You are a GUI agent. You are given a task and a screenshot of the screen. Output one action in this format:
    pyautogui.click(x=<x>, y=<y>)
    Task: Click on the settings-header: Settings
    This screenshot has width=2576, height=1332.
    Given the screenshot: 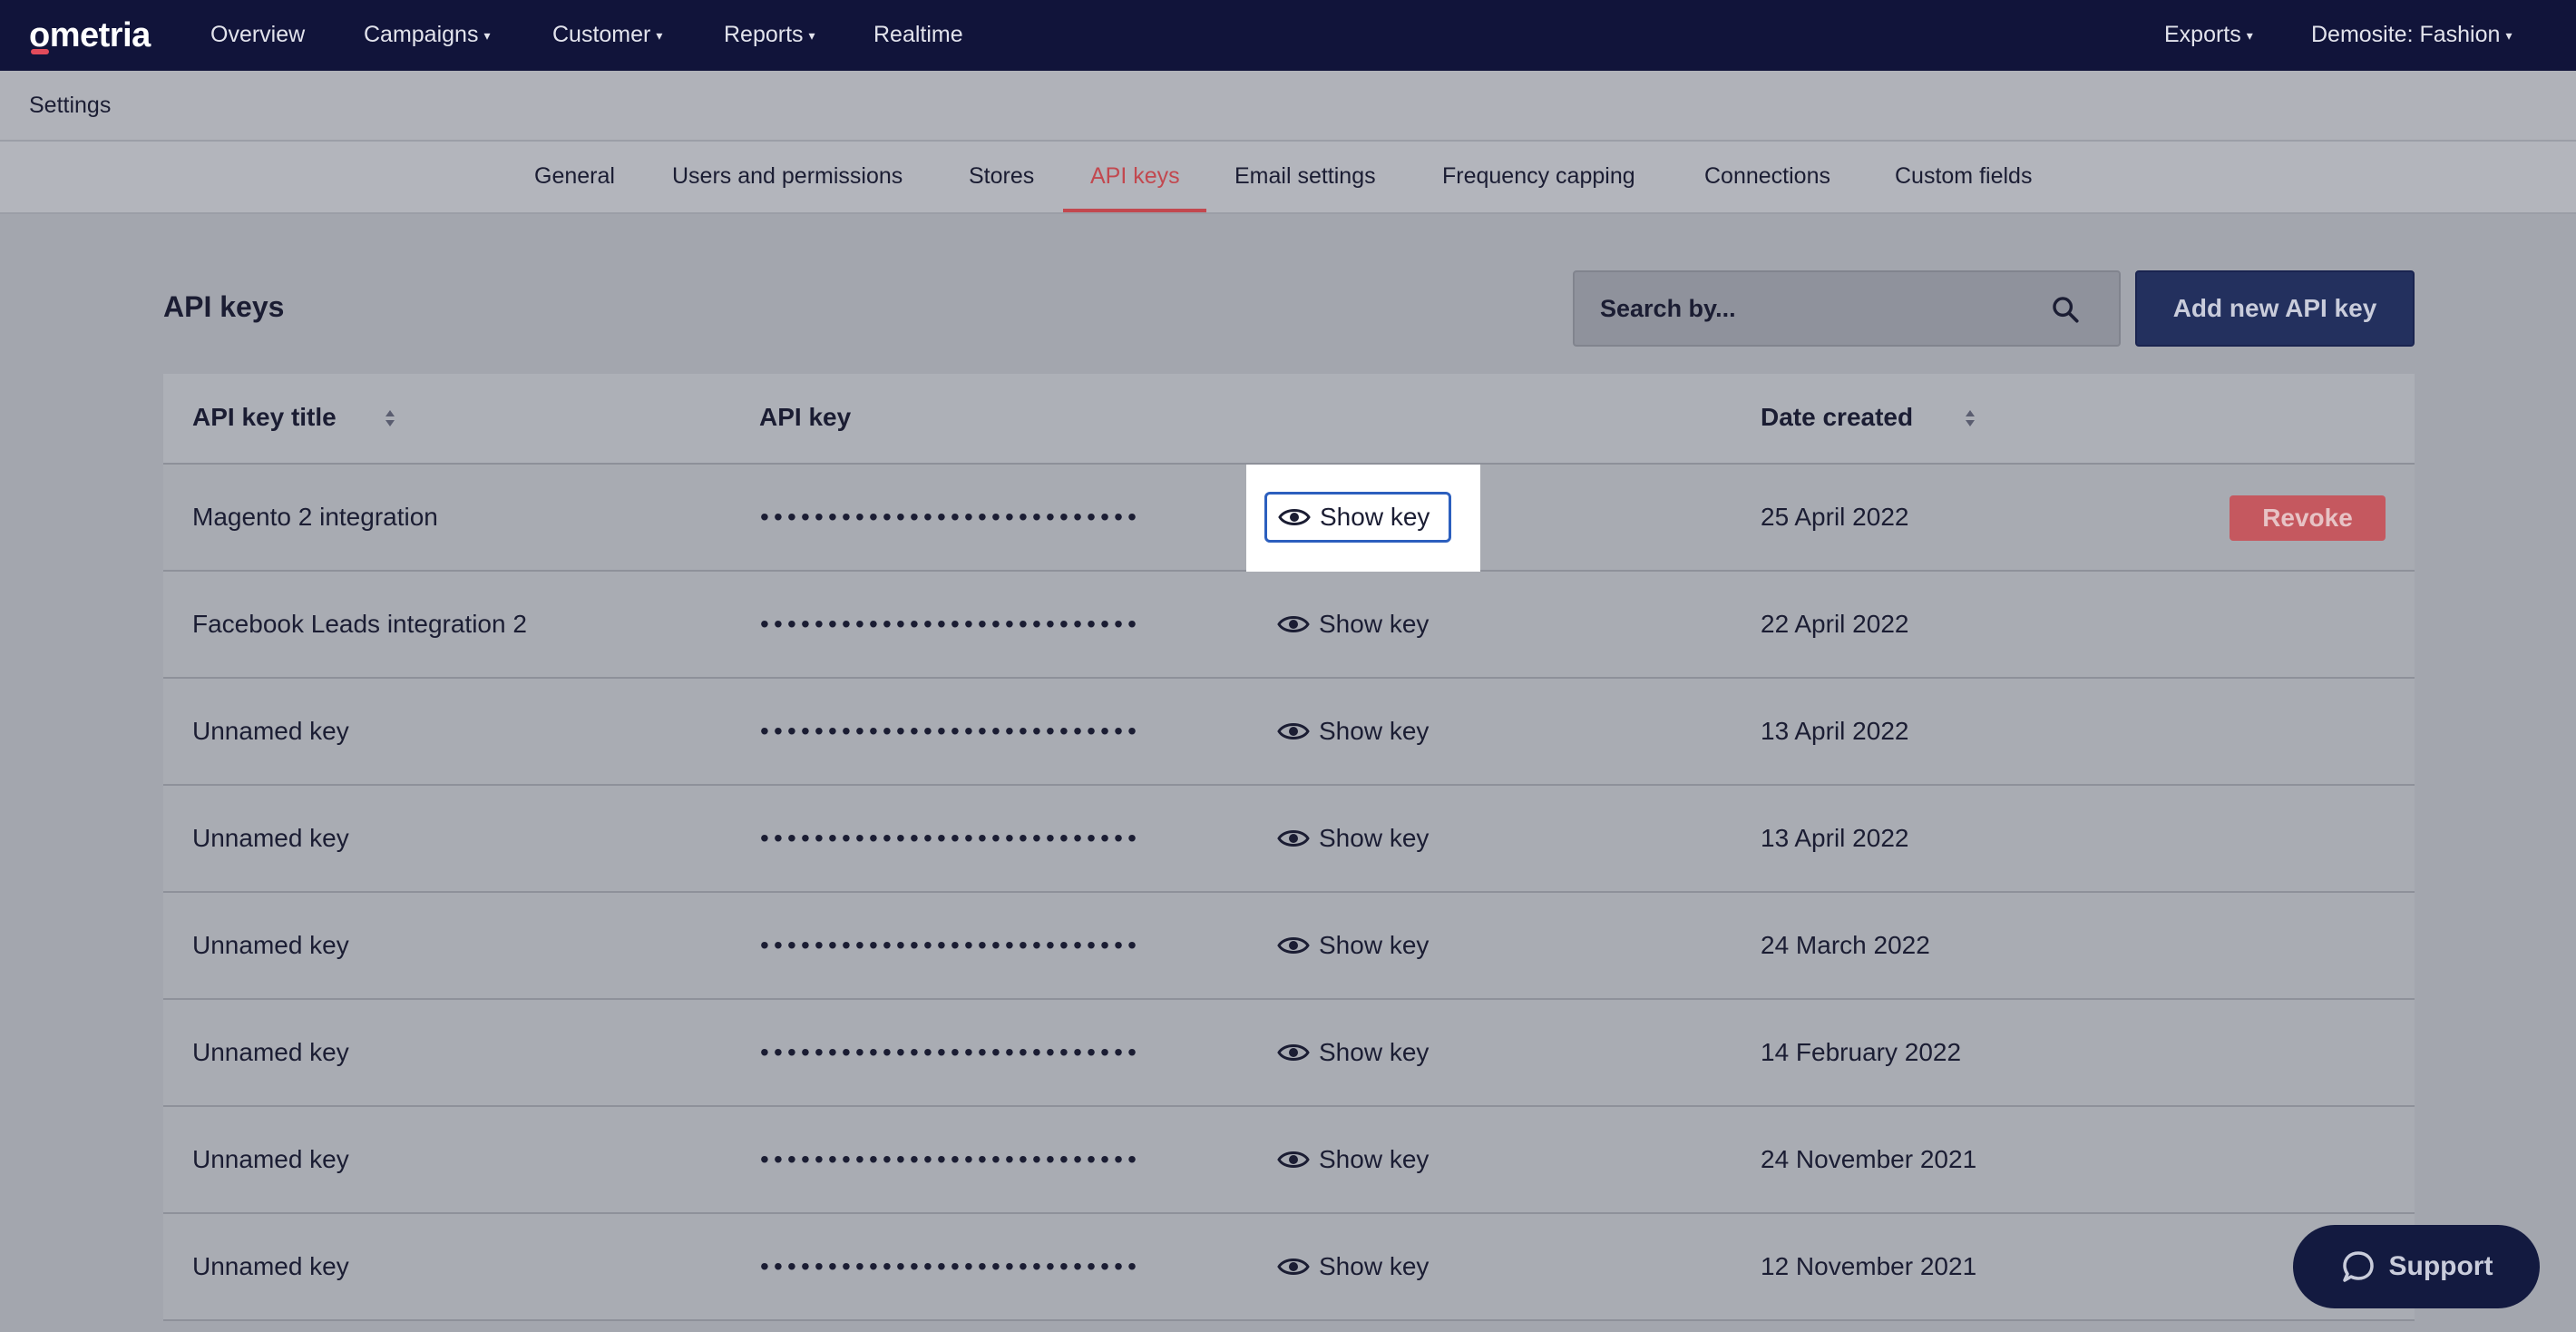 What is the action you would take?
    pyautogui.click(x=1288, y=106)
    